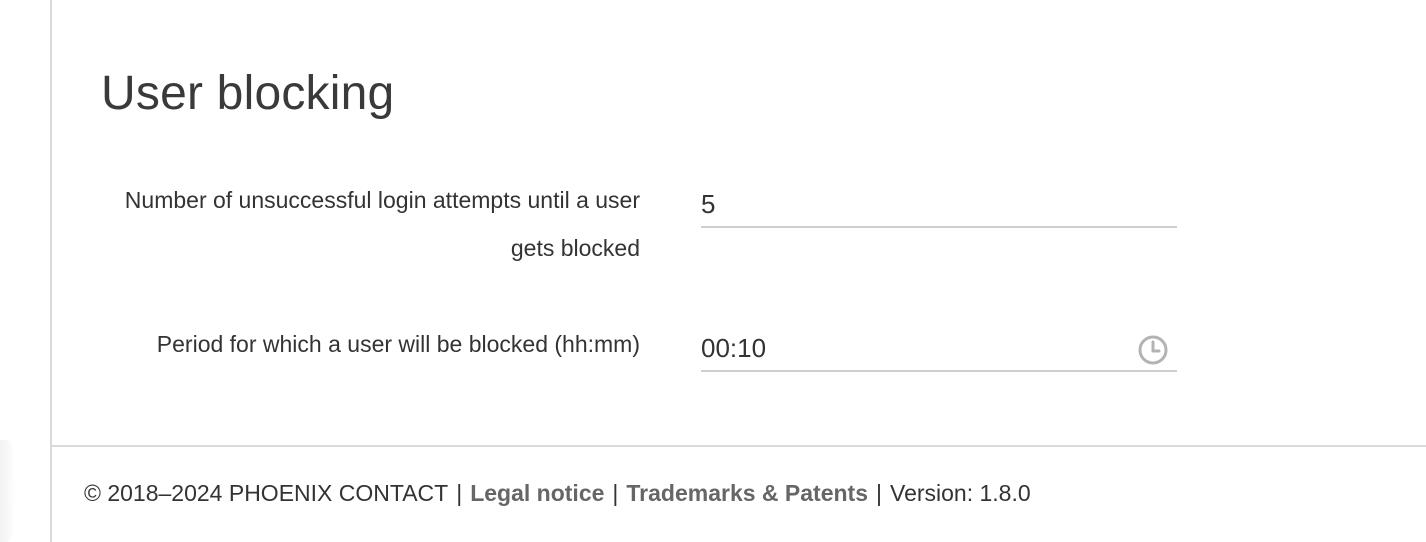 This screenshot has height=542, width=1426. I want to click on login-attempts-field, so click(939, 206).